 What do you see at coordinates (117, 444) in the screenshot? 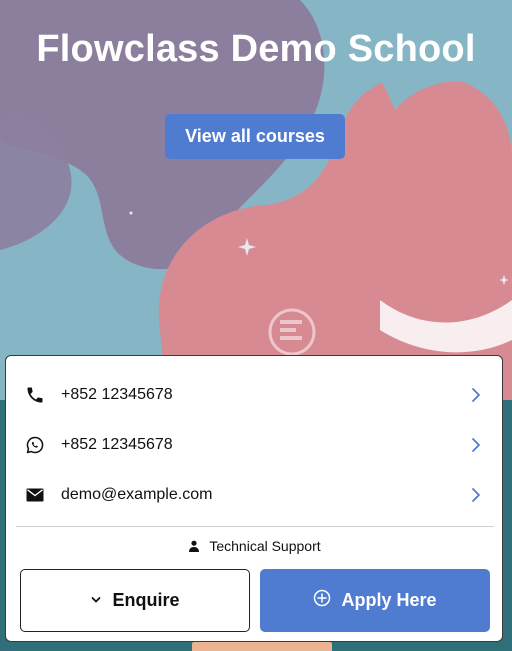
I see `whatsapp-number: +852 12345678` at bounding box center [117, 444].